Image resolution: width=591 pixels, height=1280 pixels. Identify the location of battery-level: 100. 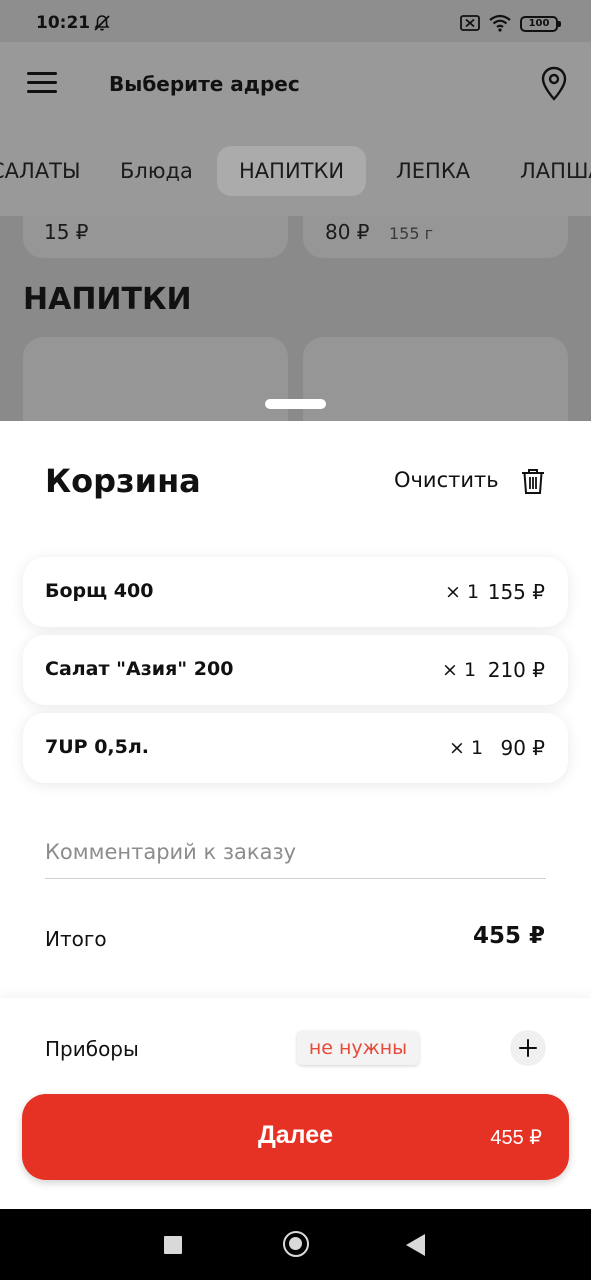
(539, 23).